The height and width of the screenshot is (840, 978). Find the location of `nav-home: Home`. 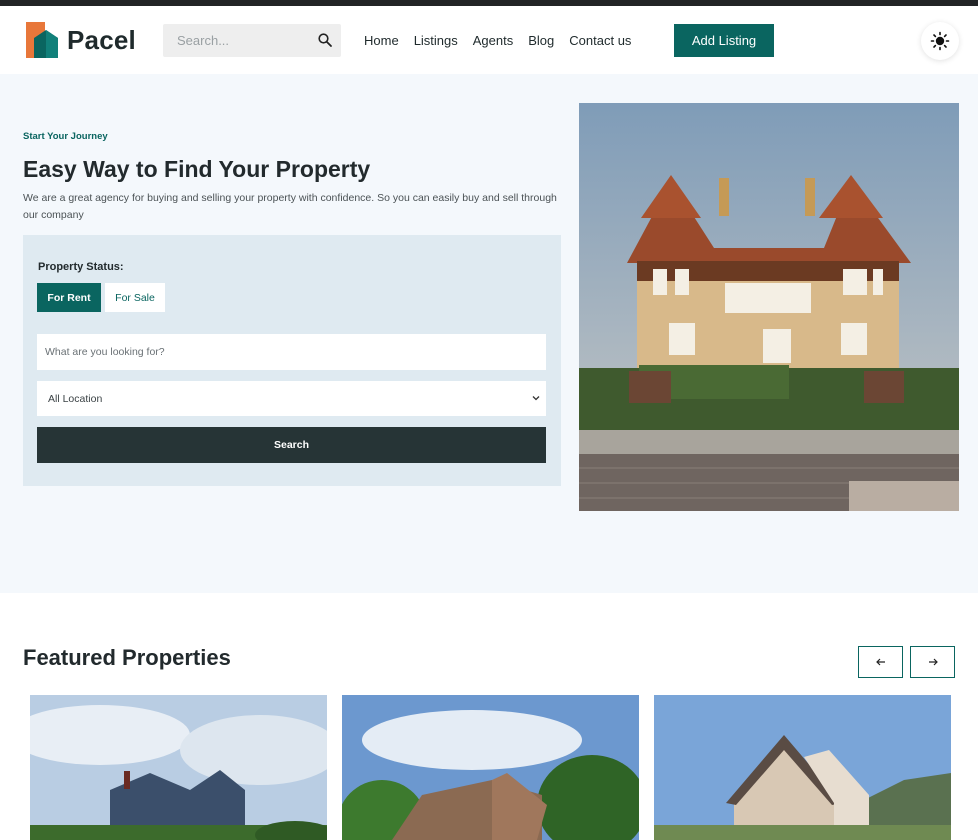

nav-home: Home is located at coordinates (381, 40).